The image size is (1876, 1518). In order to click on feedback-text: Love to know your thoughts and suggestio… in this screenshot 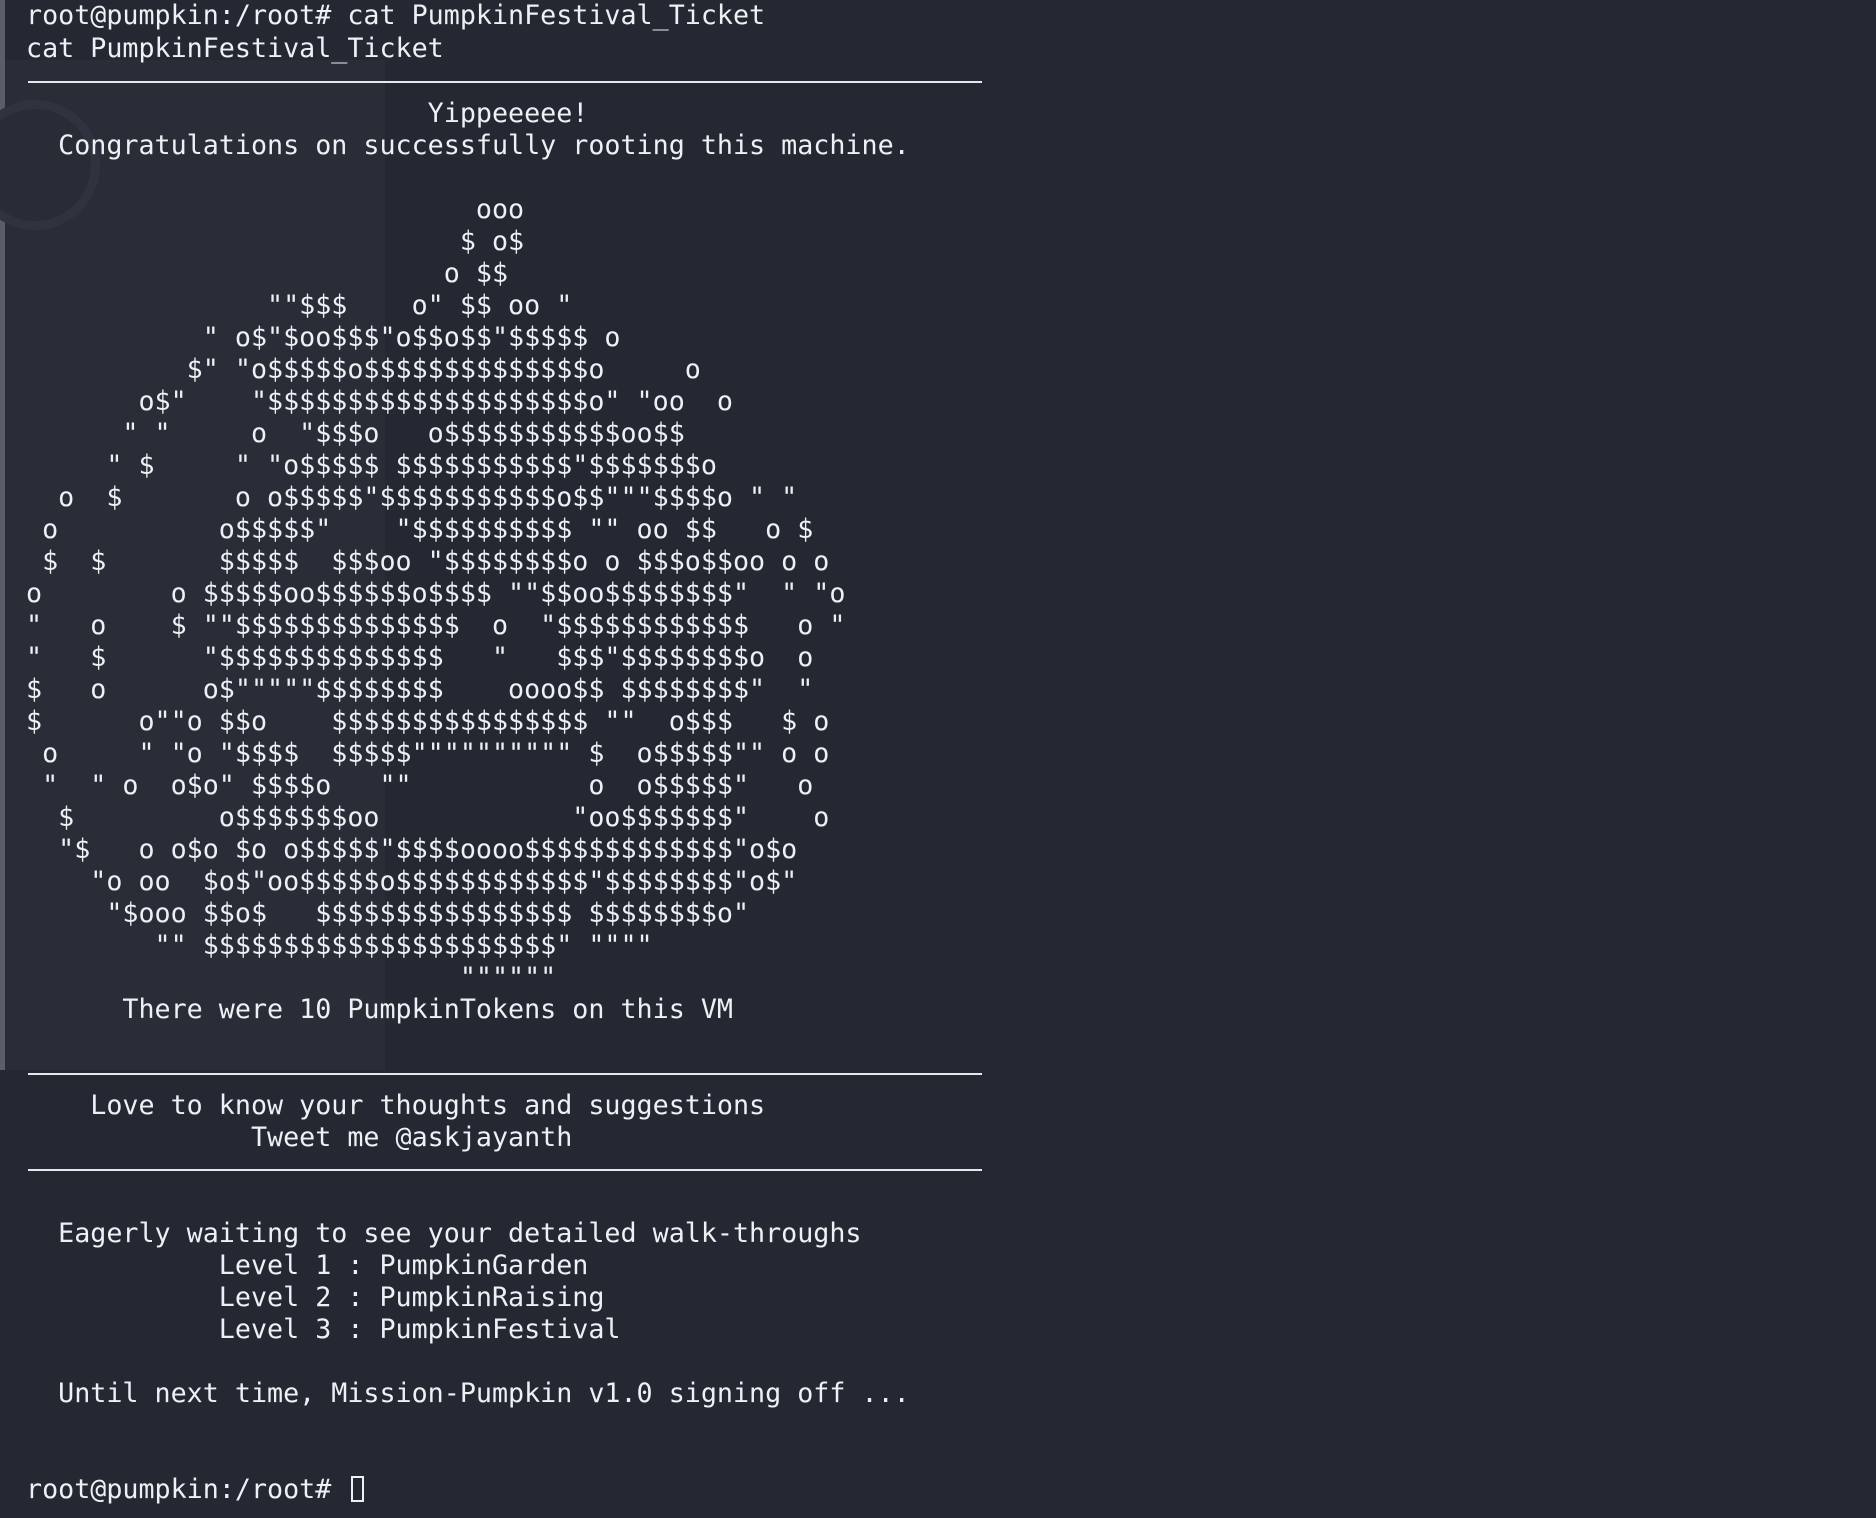, I will do `click(396, 1105)`.